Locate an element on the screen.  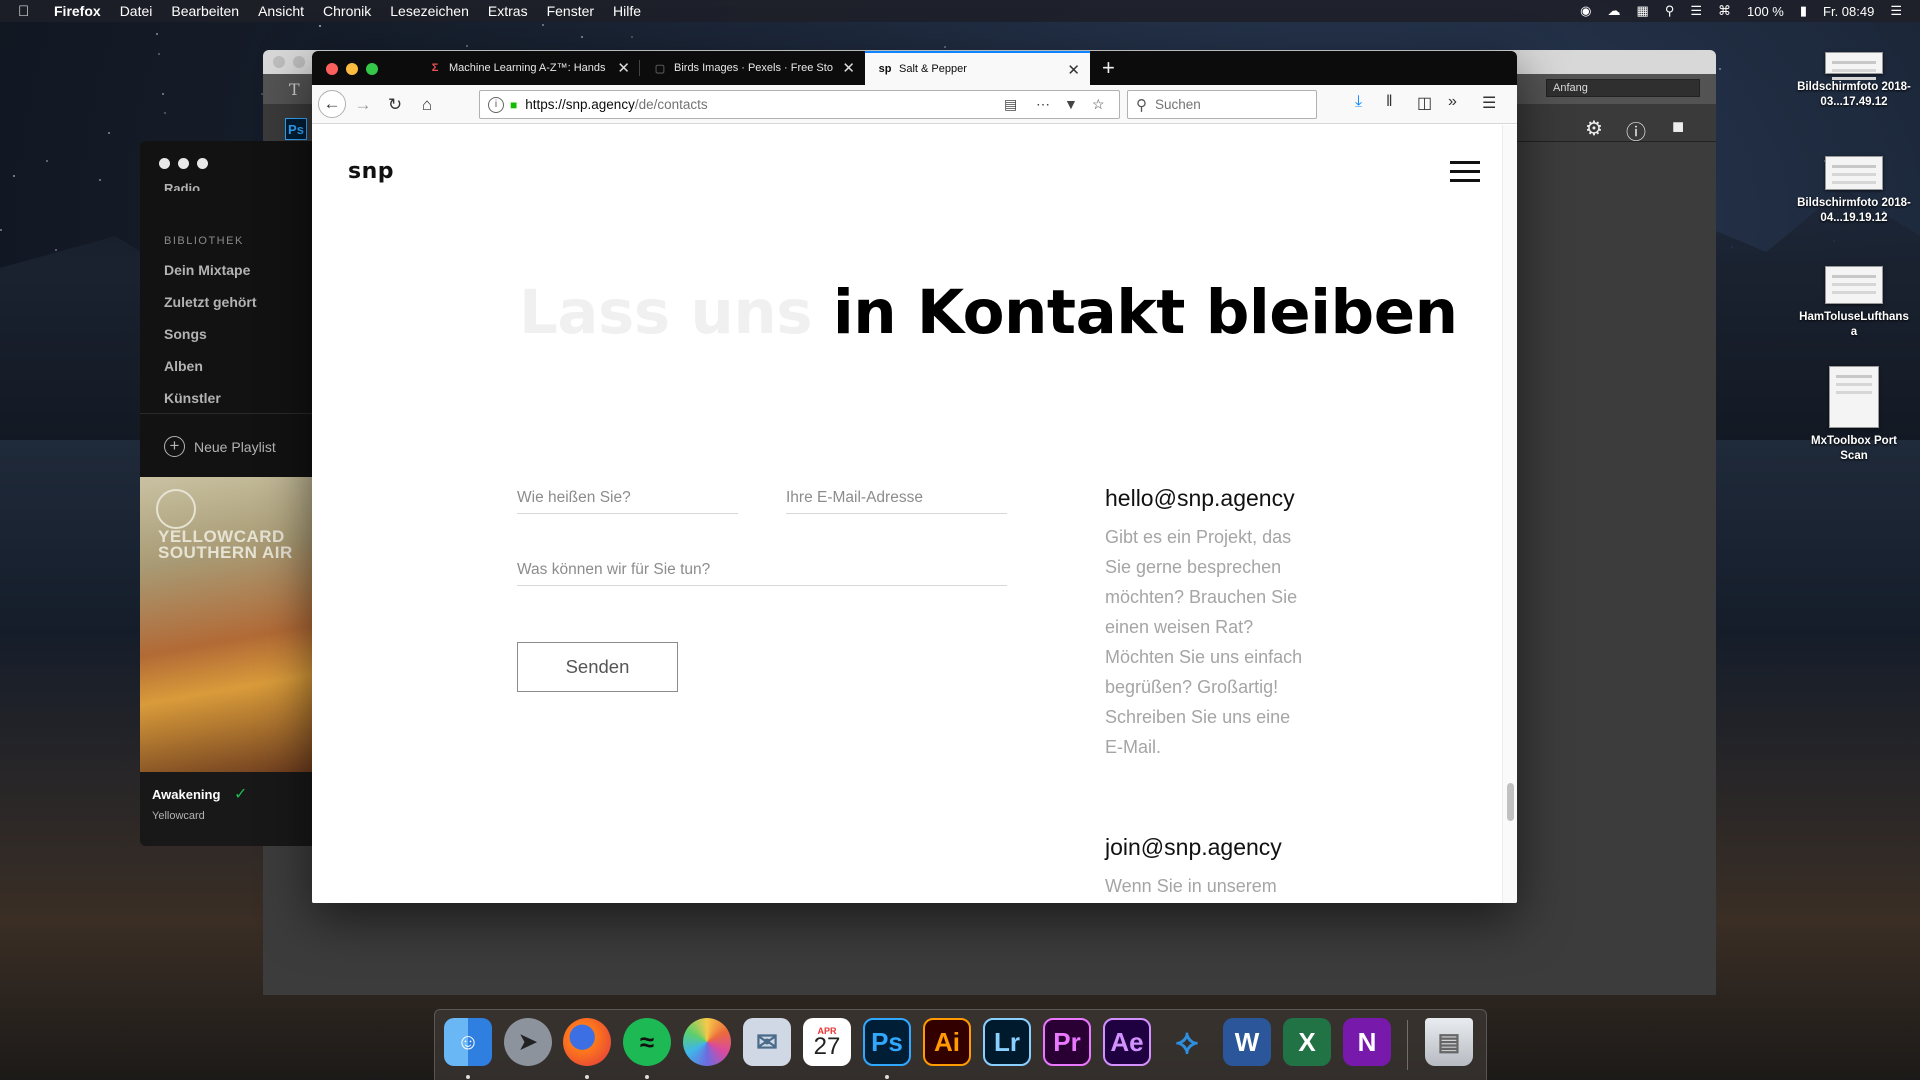
sidebar-item-artists: Künstler is located at coordinates (192, 398).